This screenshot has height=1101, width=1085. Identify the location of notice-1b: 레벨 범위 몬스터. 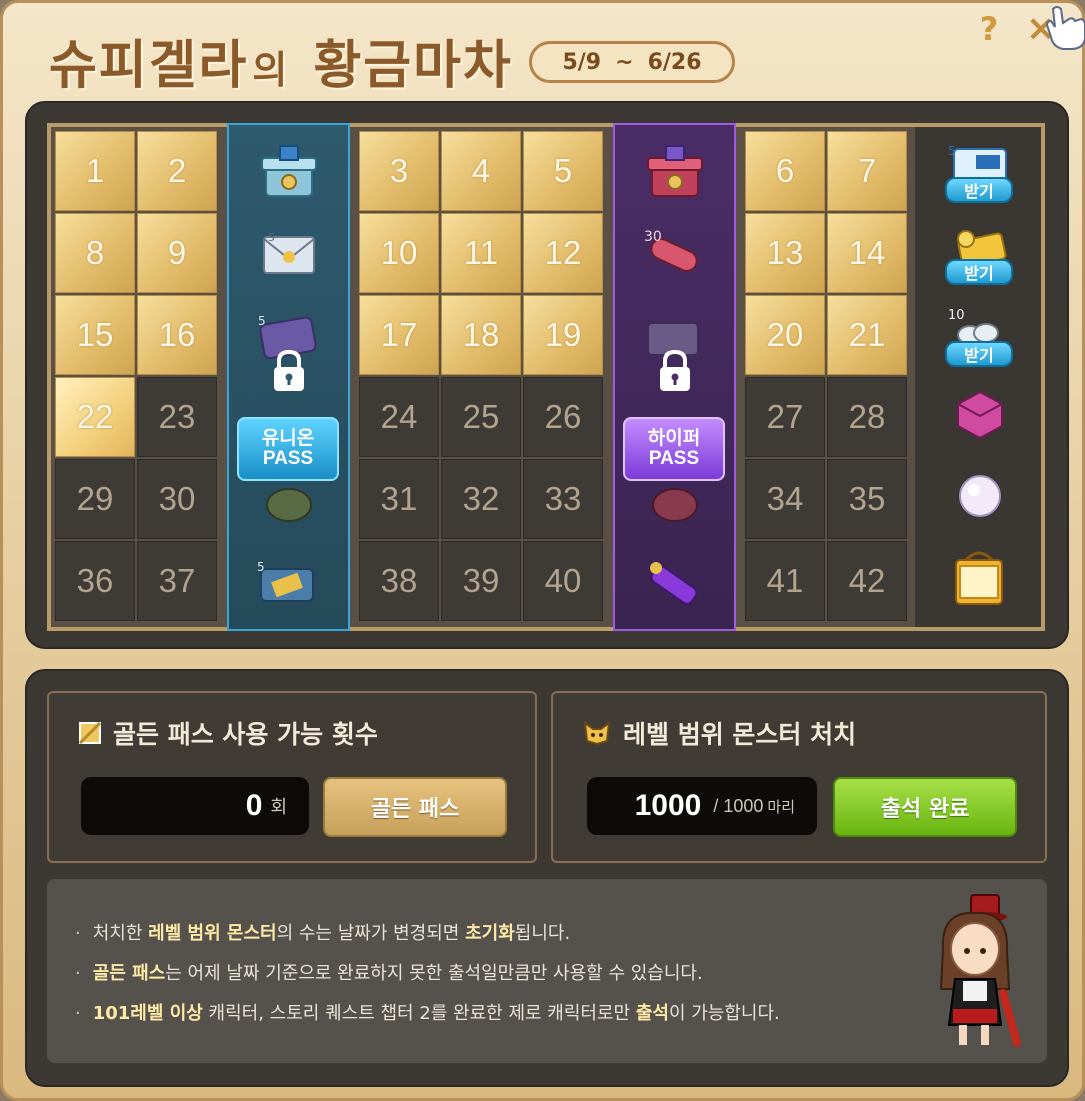
(212, 933).